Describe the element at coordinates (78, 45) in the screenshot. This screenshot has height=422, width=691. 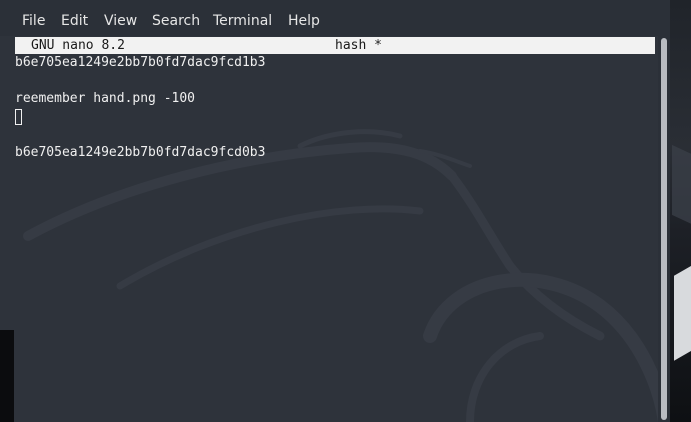
I see `nano-version: GNU nano 8.2` at that location.